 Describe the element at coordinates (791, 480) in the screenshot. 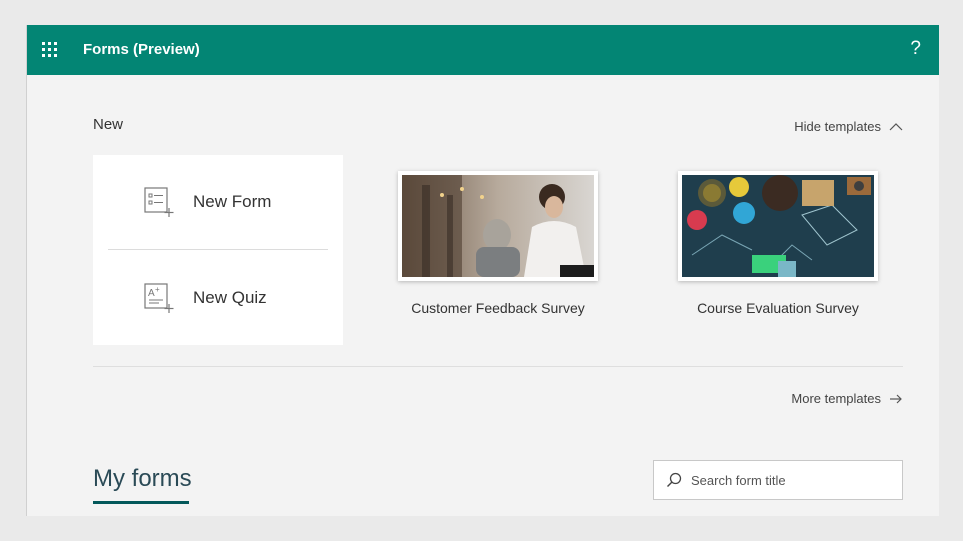

I see `search-input` at that location.